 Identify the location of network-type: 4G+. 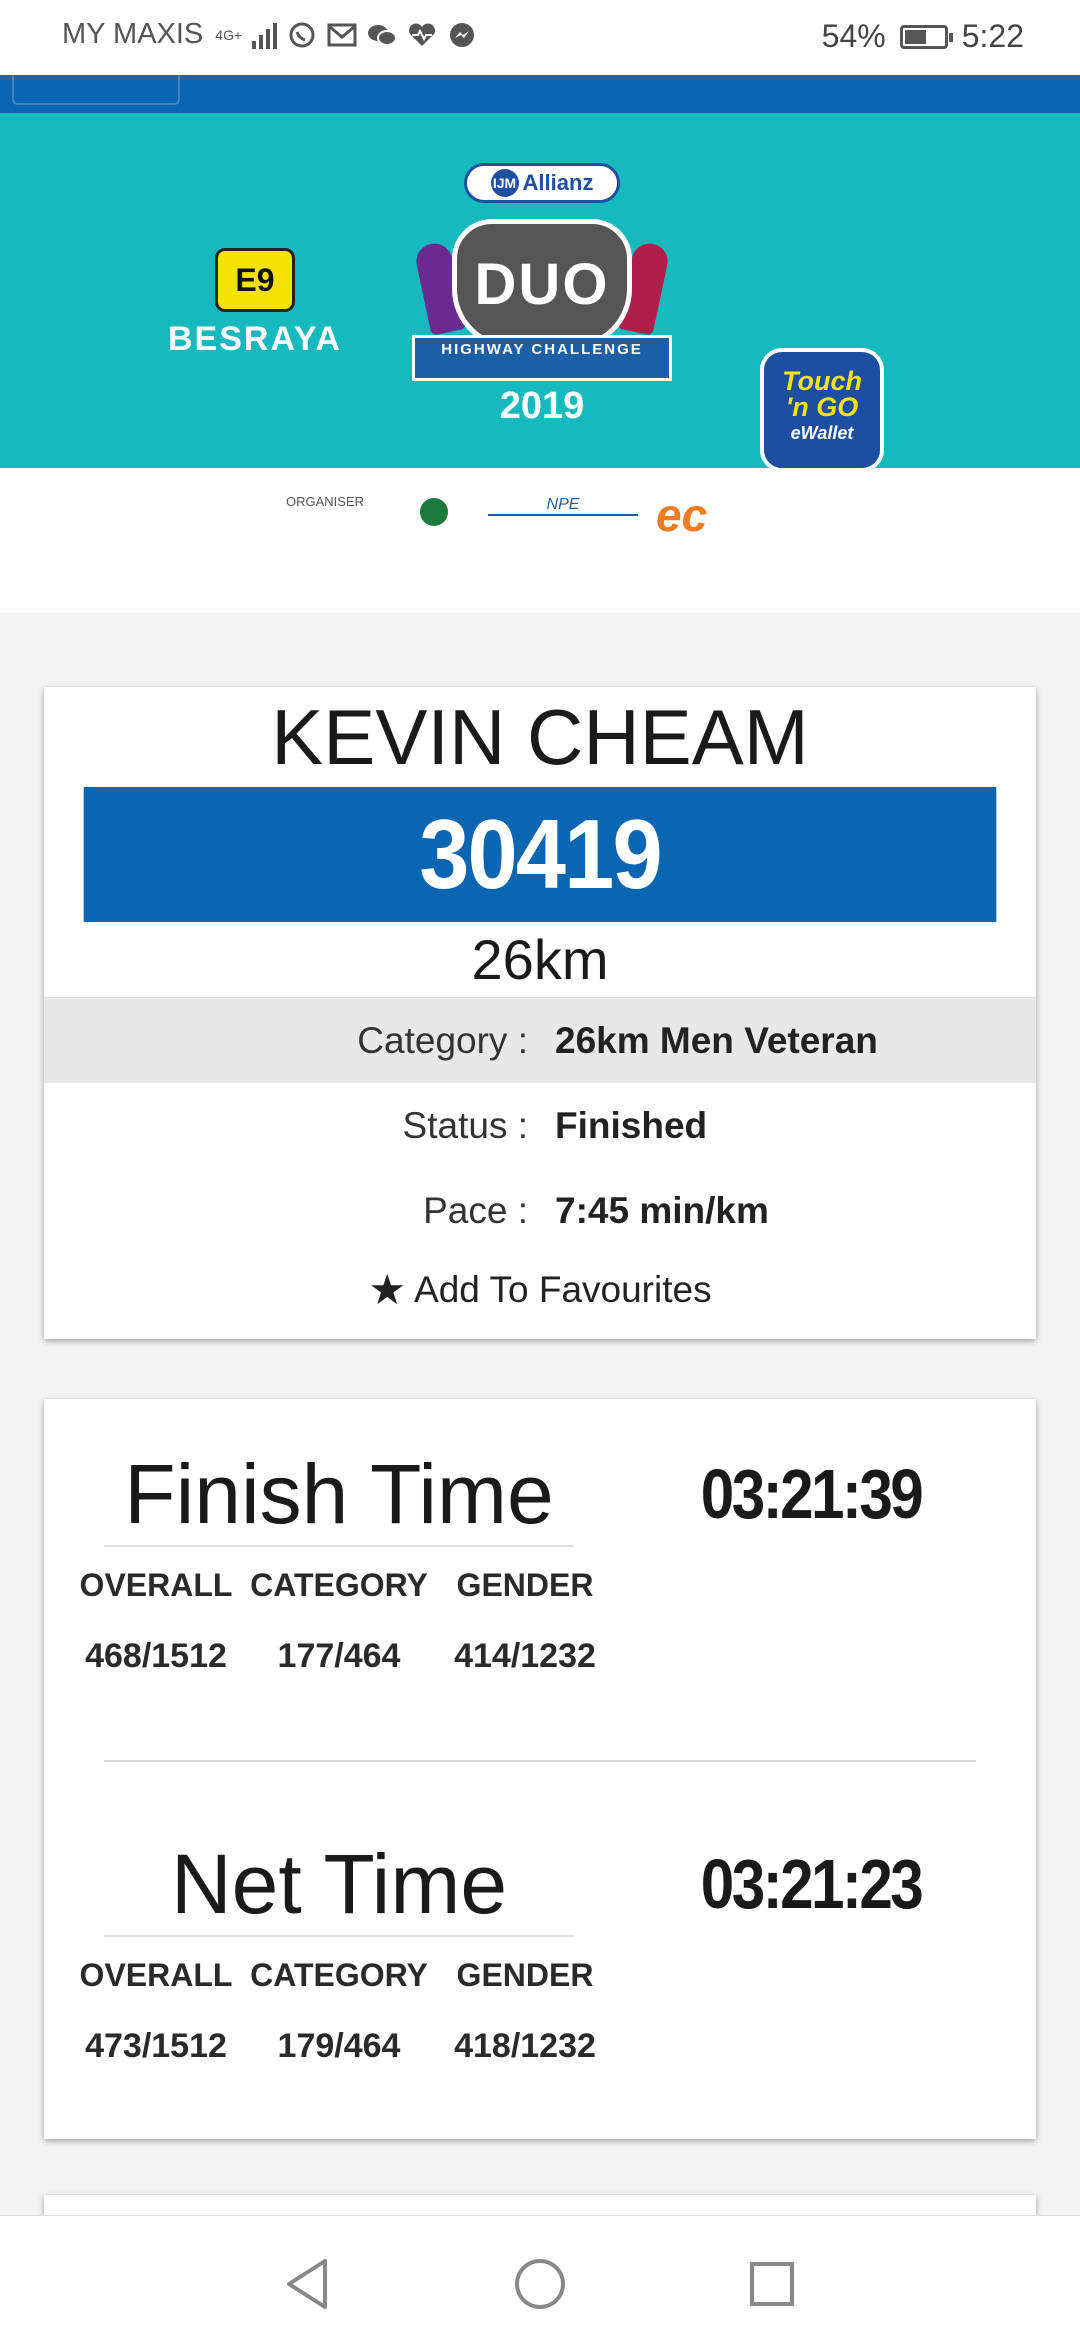
(229, 34).